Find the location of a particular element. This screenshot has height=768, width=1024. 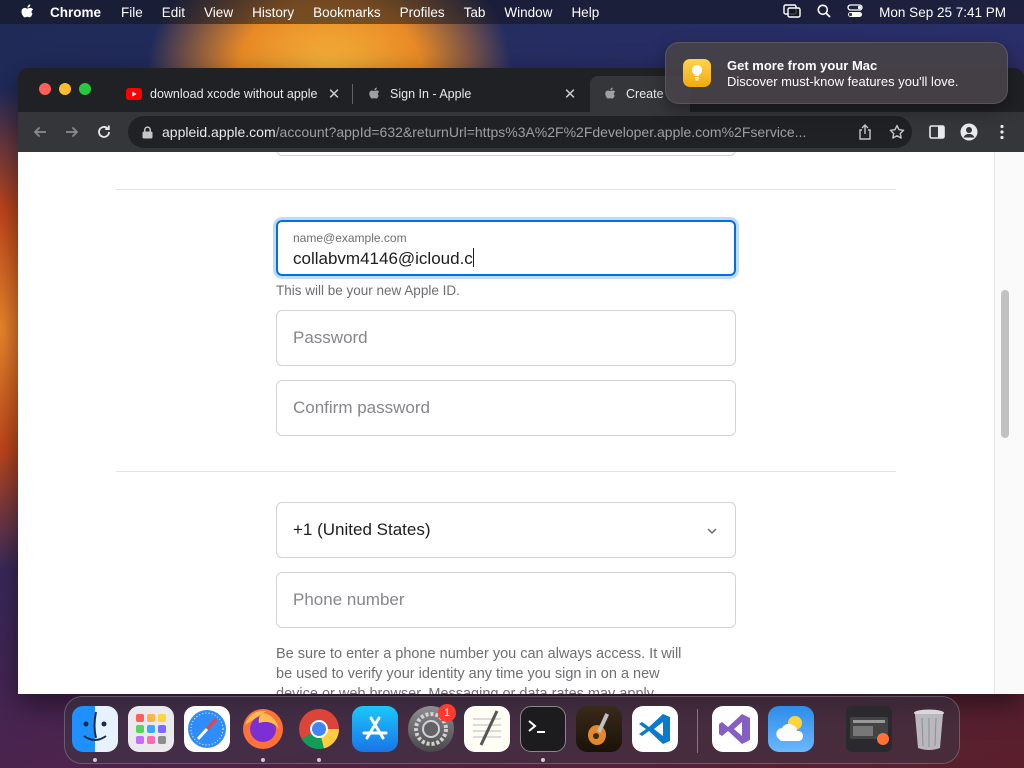

trash-icon is located at coordinates (929, 729).